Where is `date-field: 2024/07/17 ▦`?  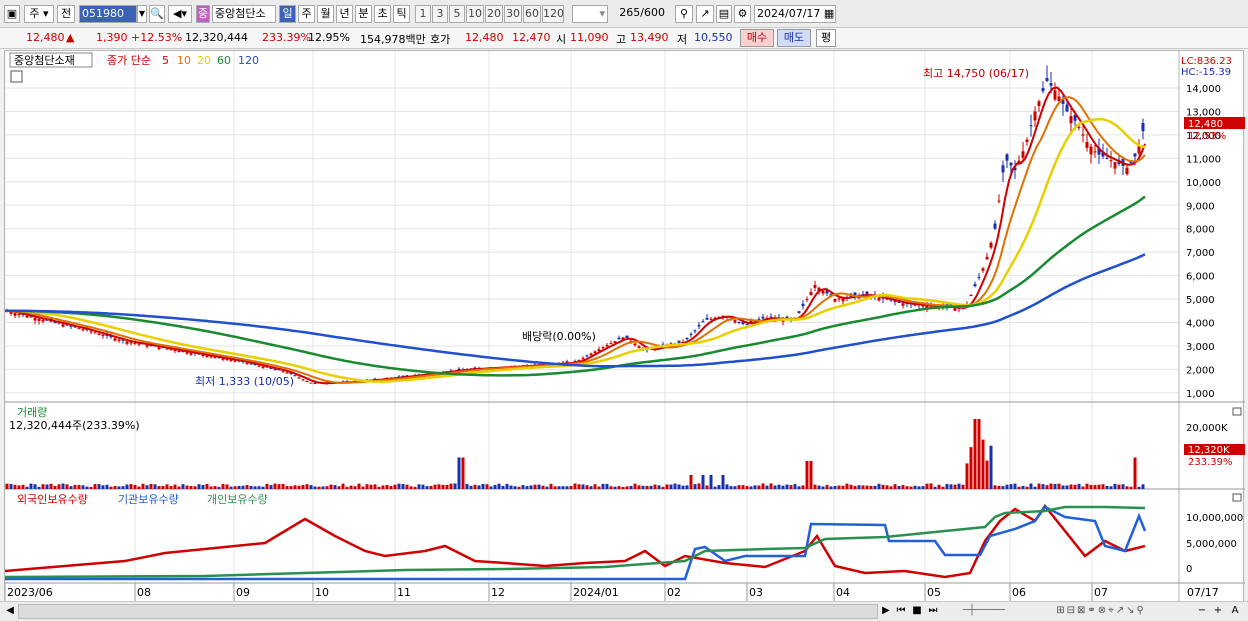
date-field: 2024/07/17 ▦ is located at coordinates (795, 14).